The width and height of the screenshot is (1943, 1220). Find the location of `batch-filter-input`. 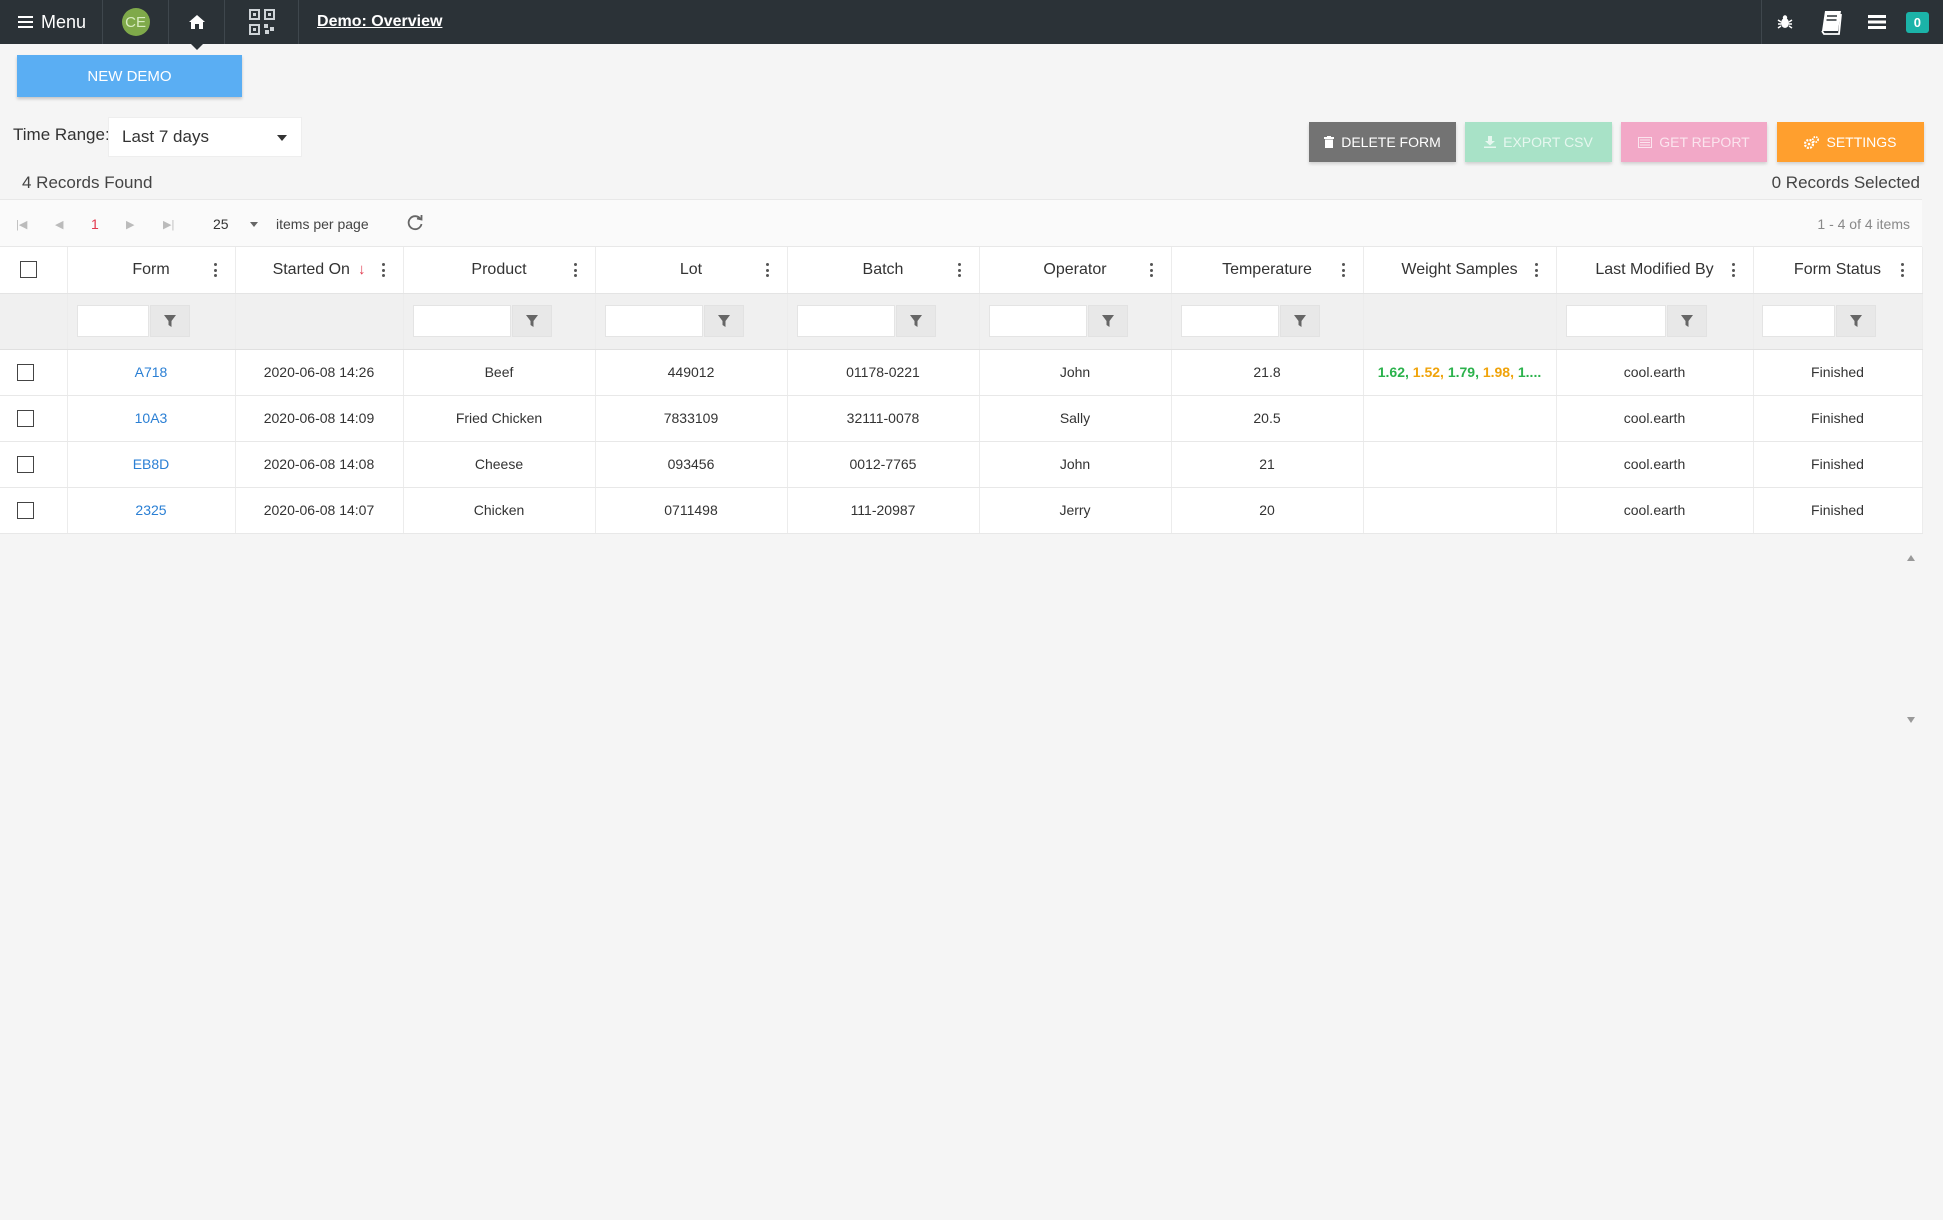

batch-filter-input is located at coordinates (845, 320).